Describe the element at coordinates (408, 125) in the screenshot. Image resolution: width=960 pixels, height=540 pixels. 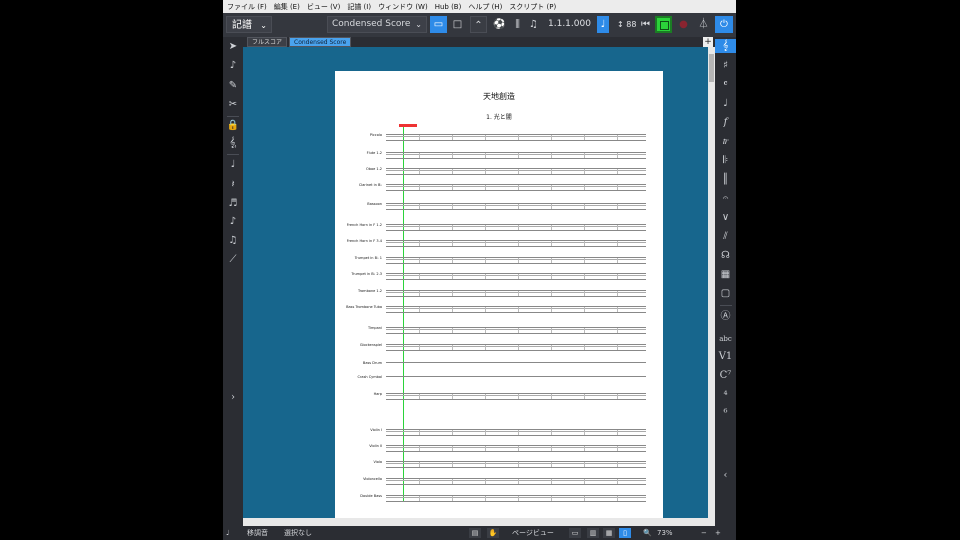
I see `playhead-marker` at that location.